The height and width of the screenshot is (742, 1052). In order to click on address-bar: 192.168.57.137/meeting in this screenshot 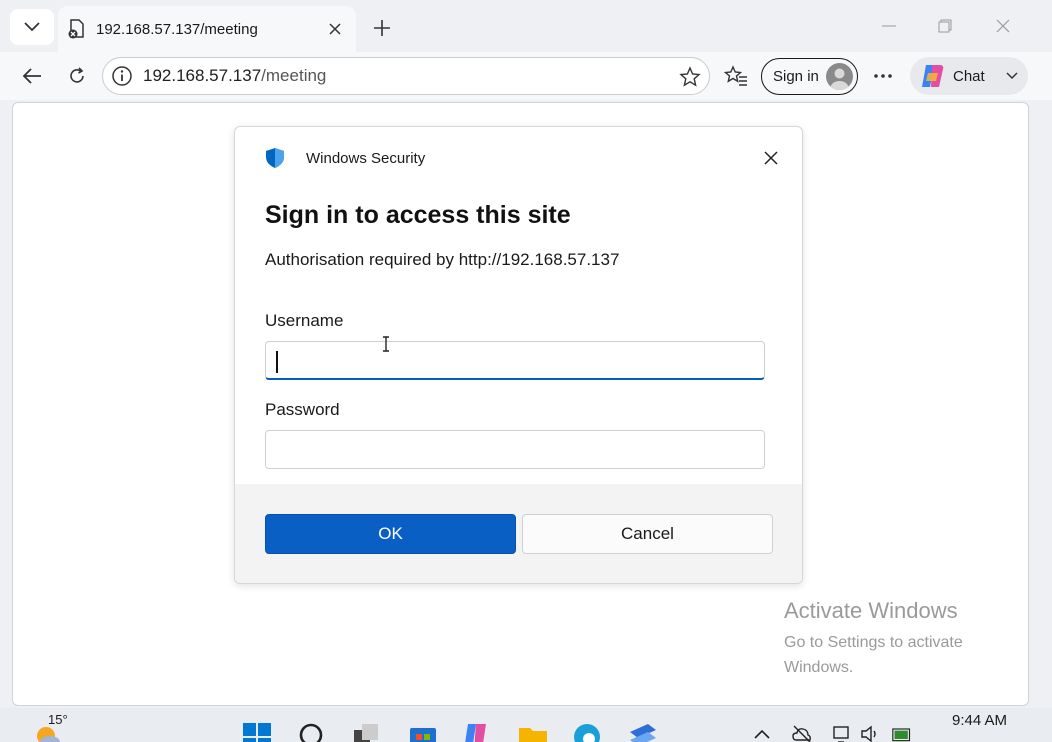, I will do `click(406, 76)`.